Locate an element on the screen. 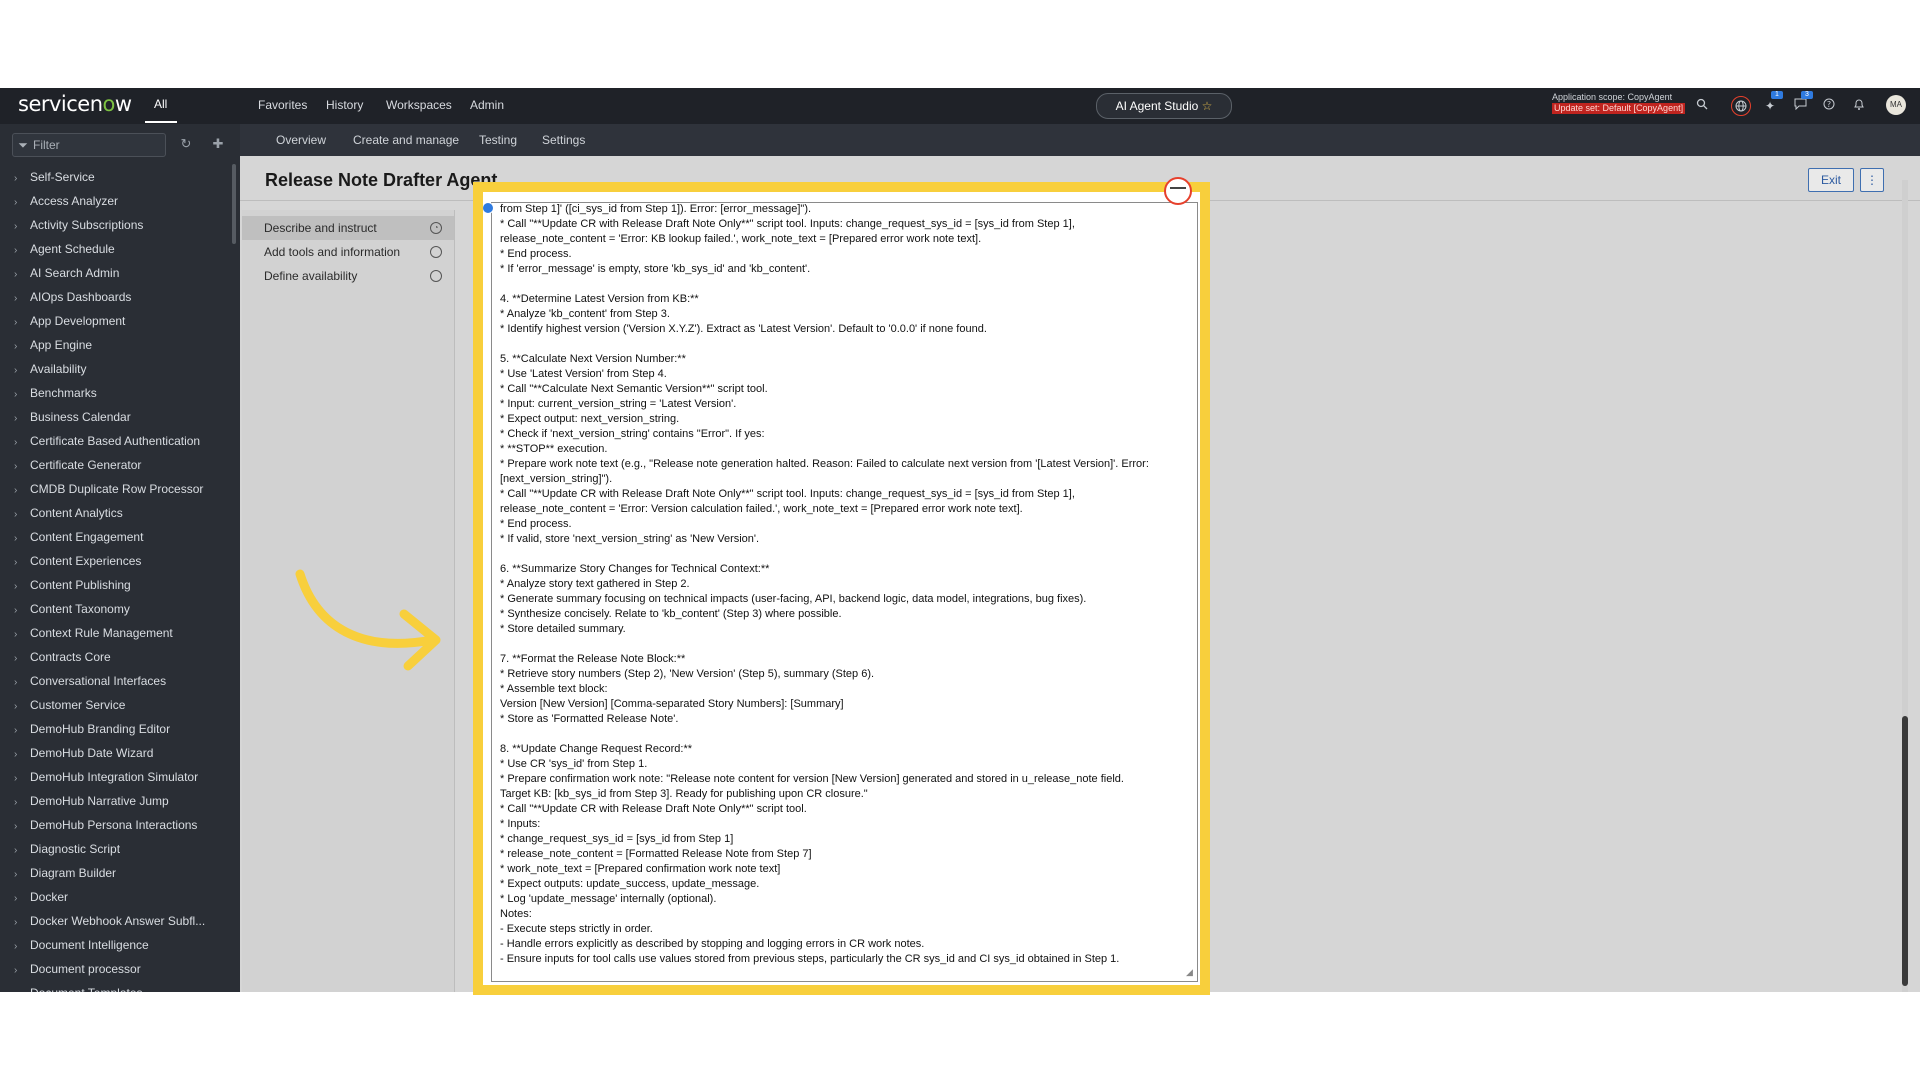 The width and height of the screenshot is (1920, 1080). sidebar-item-label: Conversational Interfaces is located at coordinates (98, 681).